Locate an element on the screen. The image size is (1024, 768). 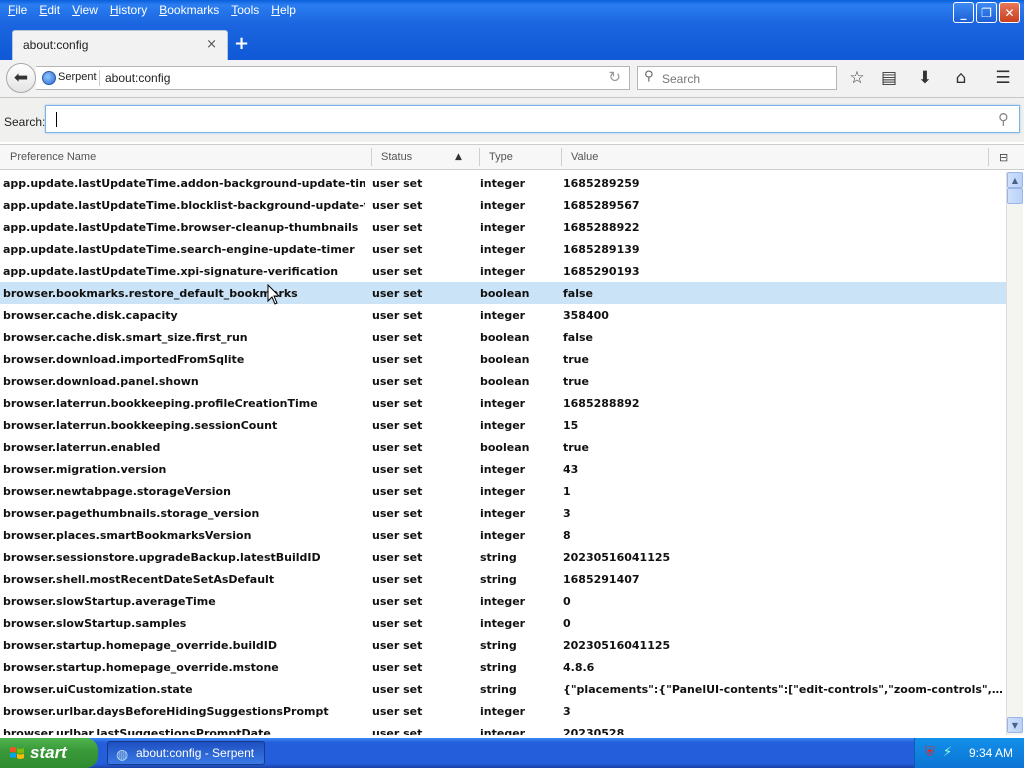
config-search-input: ⚲ is located at coordinates (532, 119).